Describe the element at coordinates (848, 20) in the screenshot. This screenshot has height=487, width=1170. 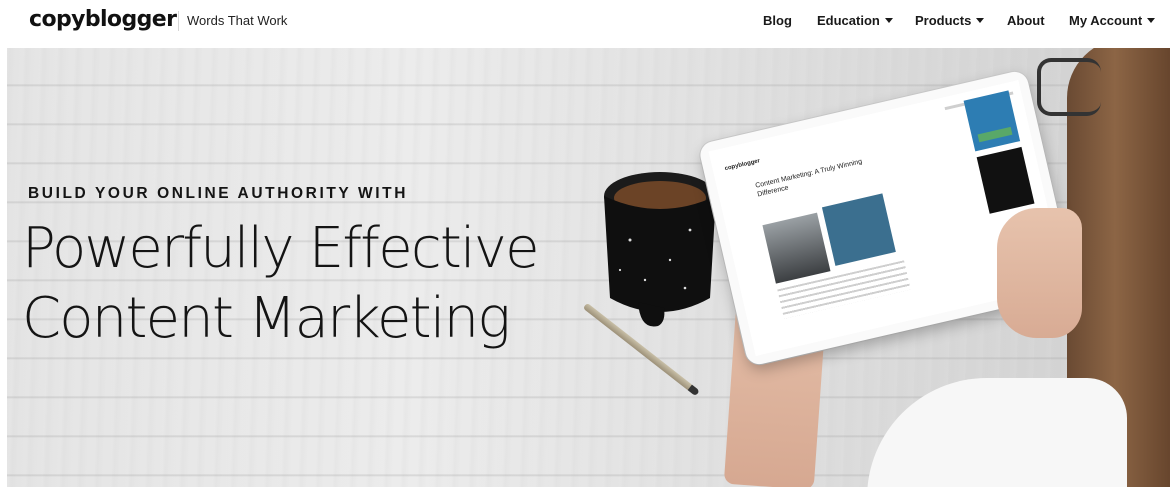
I see `nav-label: Education` at that location.